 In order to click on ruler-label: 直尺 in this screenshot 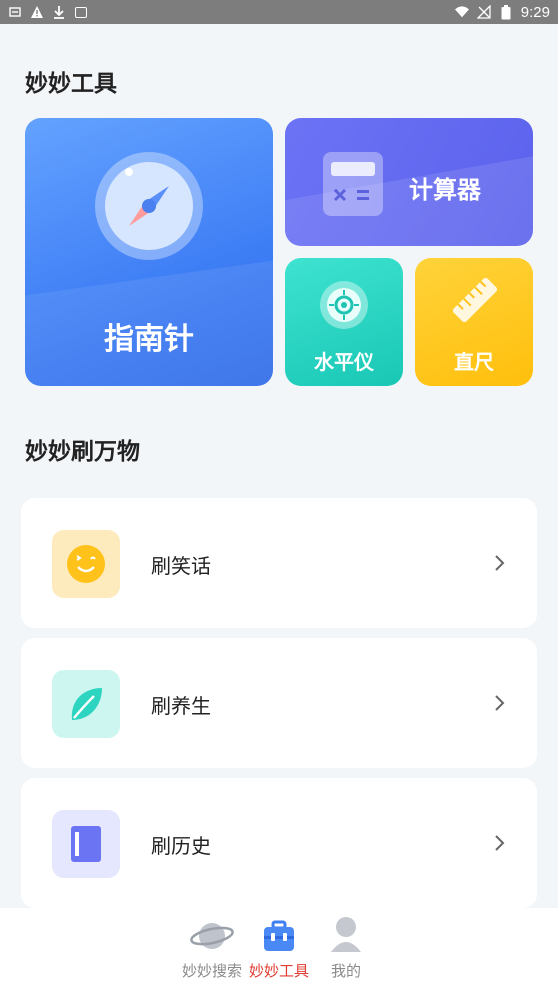, I will do `click(474, 362)`.